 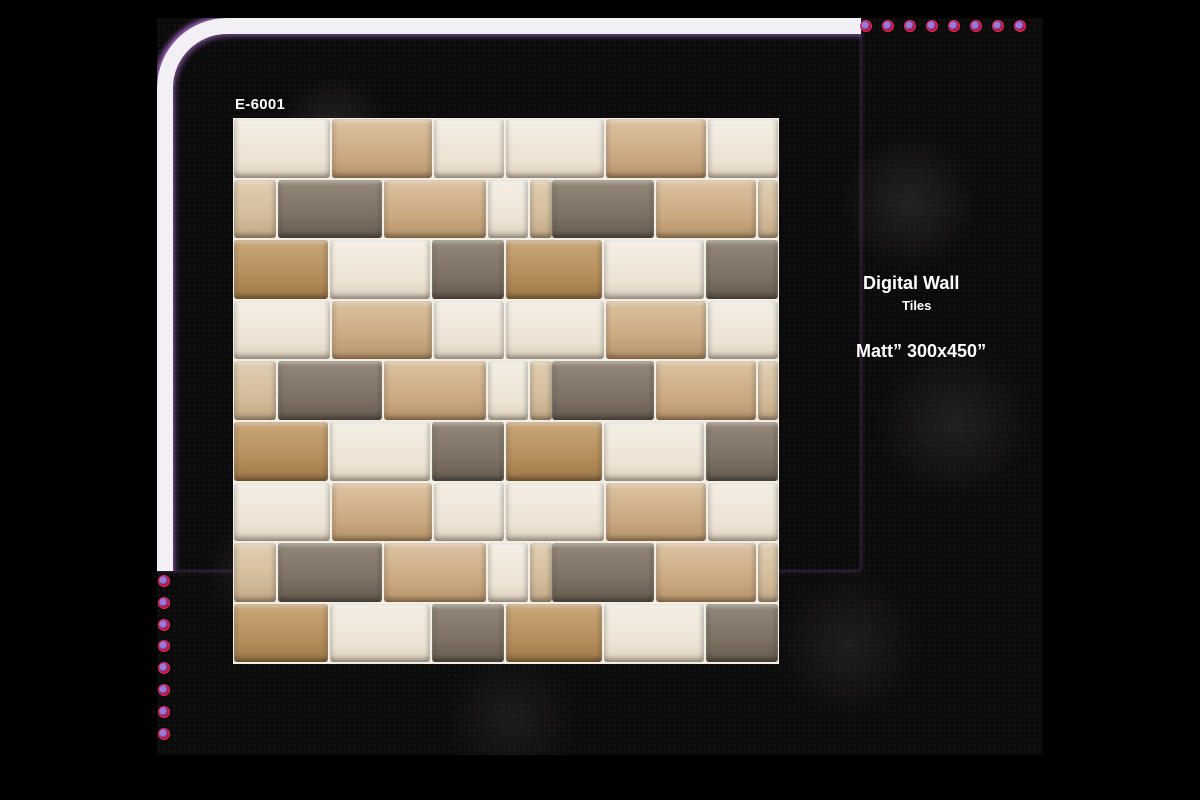 I want to click on bead-chain-top, so click(x=948, y=26).